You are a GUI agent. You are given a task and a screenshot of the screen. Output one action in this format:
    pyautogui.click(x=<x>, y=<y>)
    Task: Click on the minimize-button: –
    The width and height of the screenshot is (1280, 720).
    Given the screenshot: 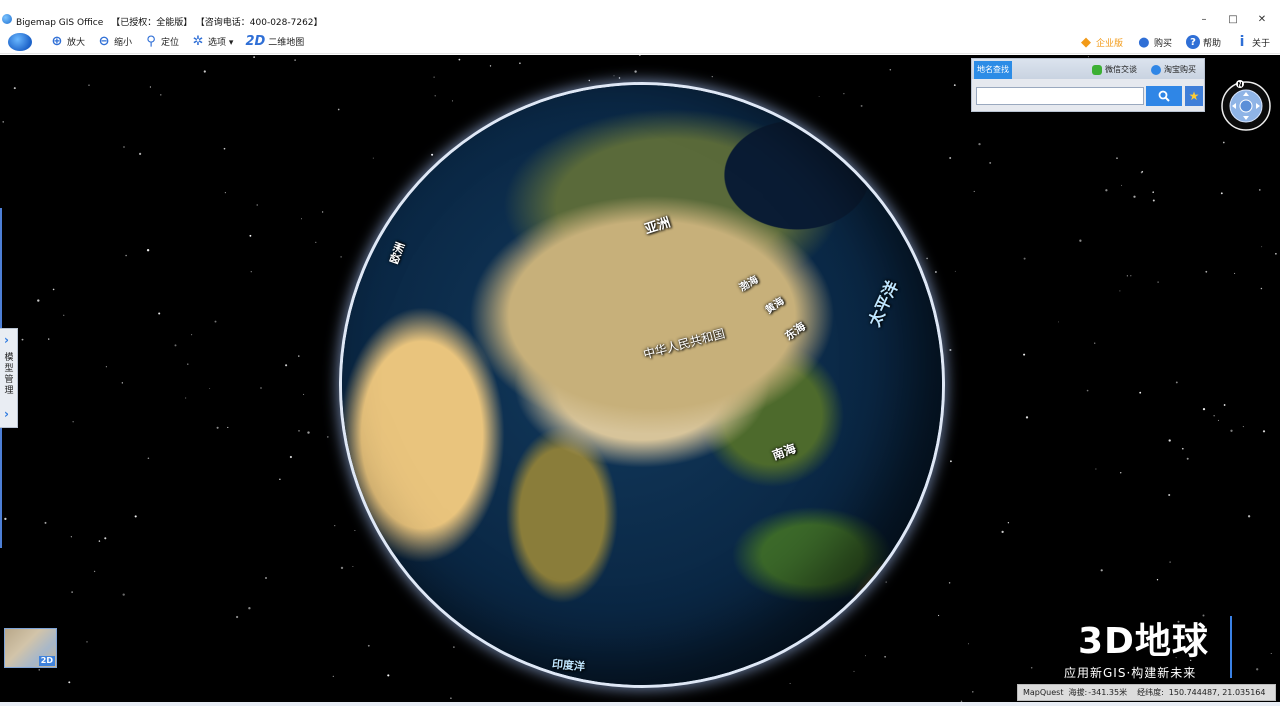 What is the action you would take?
    pyautogui.click(x=1204, y=19)
    